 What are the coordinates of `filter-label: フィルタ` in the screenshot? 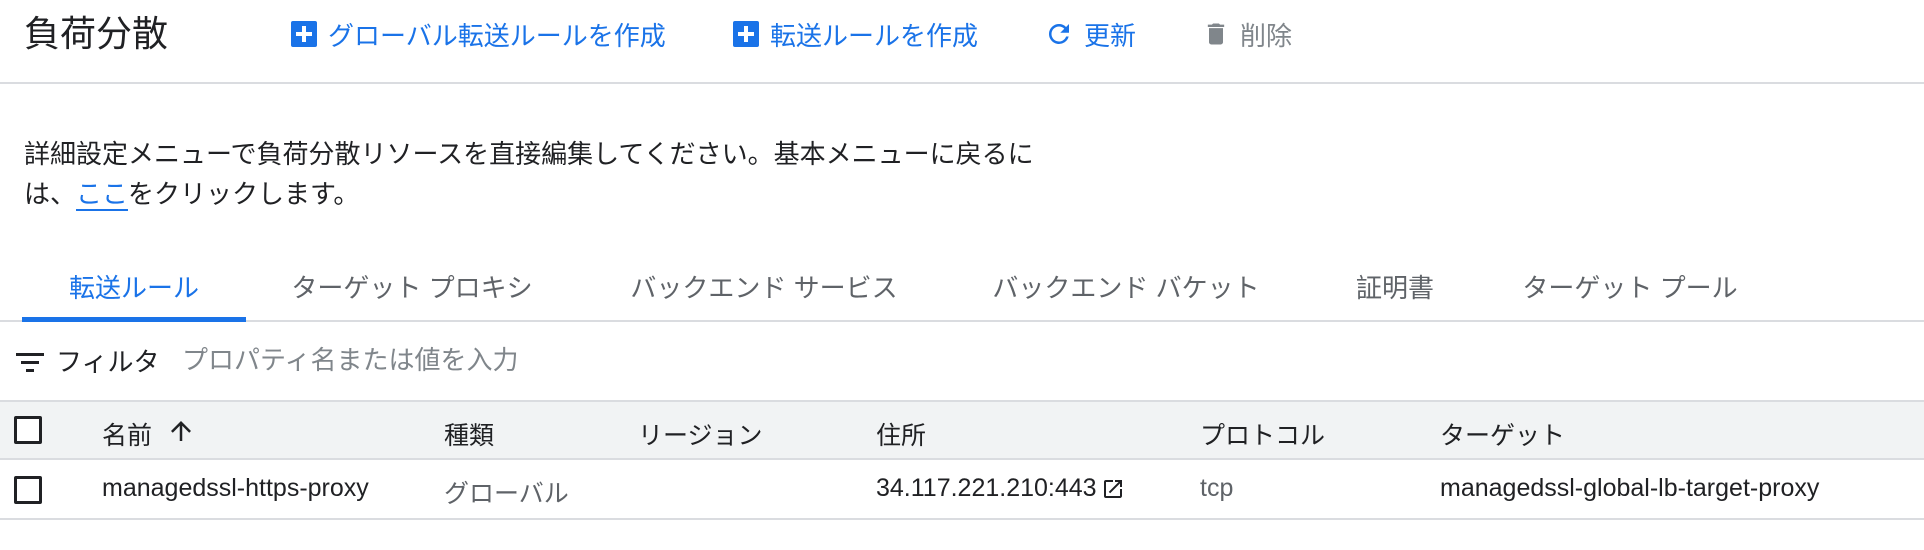 It's located at (108, 362).